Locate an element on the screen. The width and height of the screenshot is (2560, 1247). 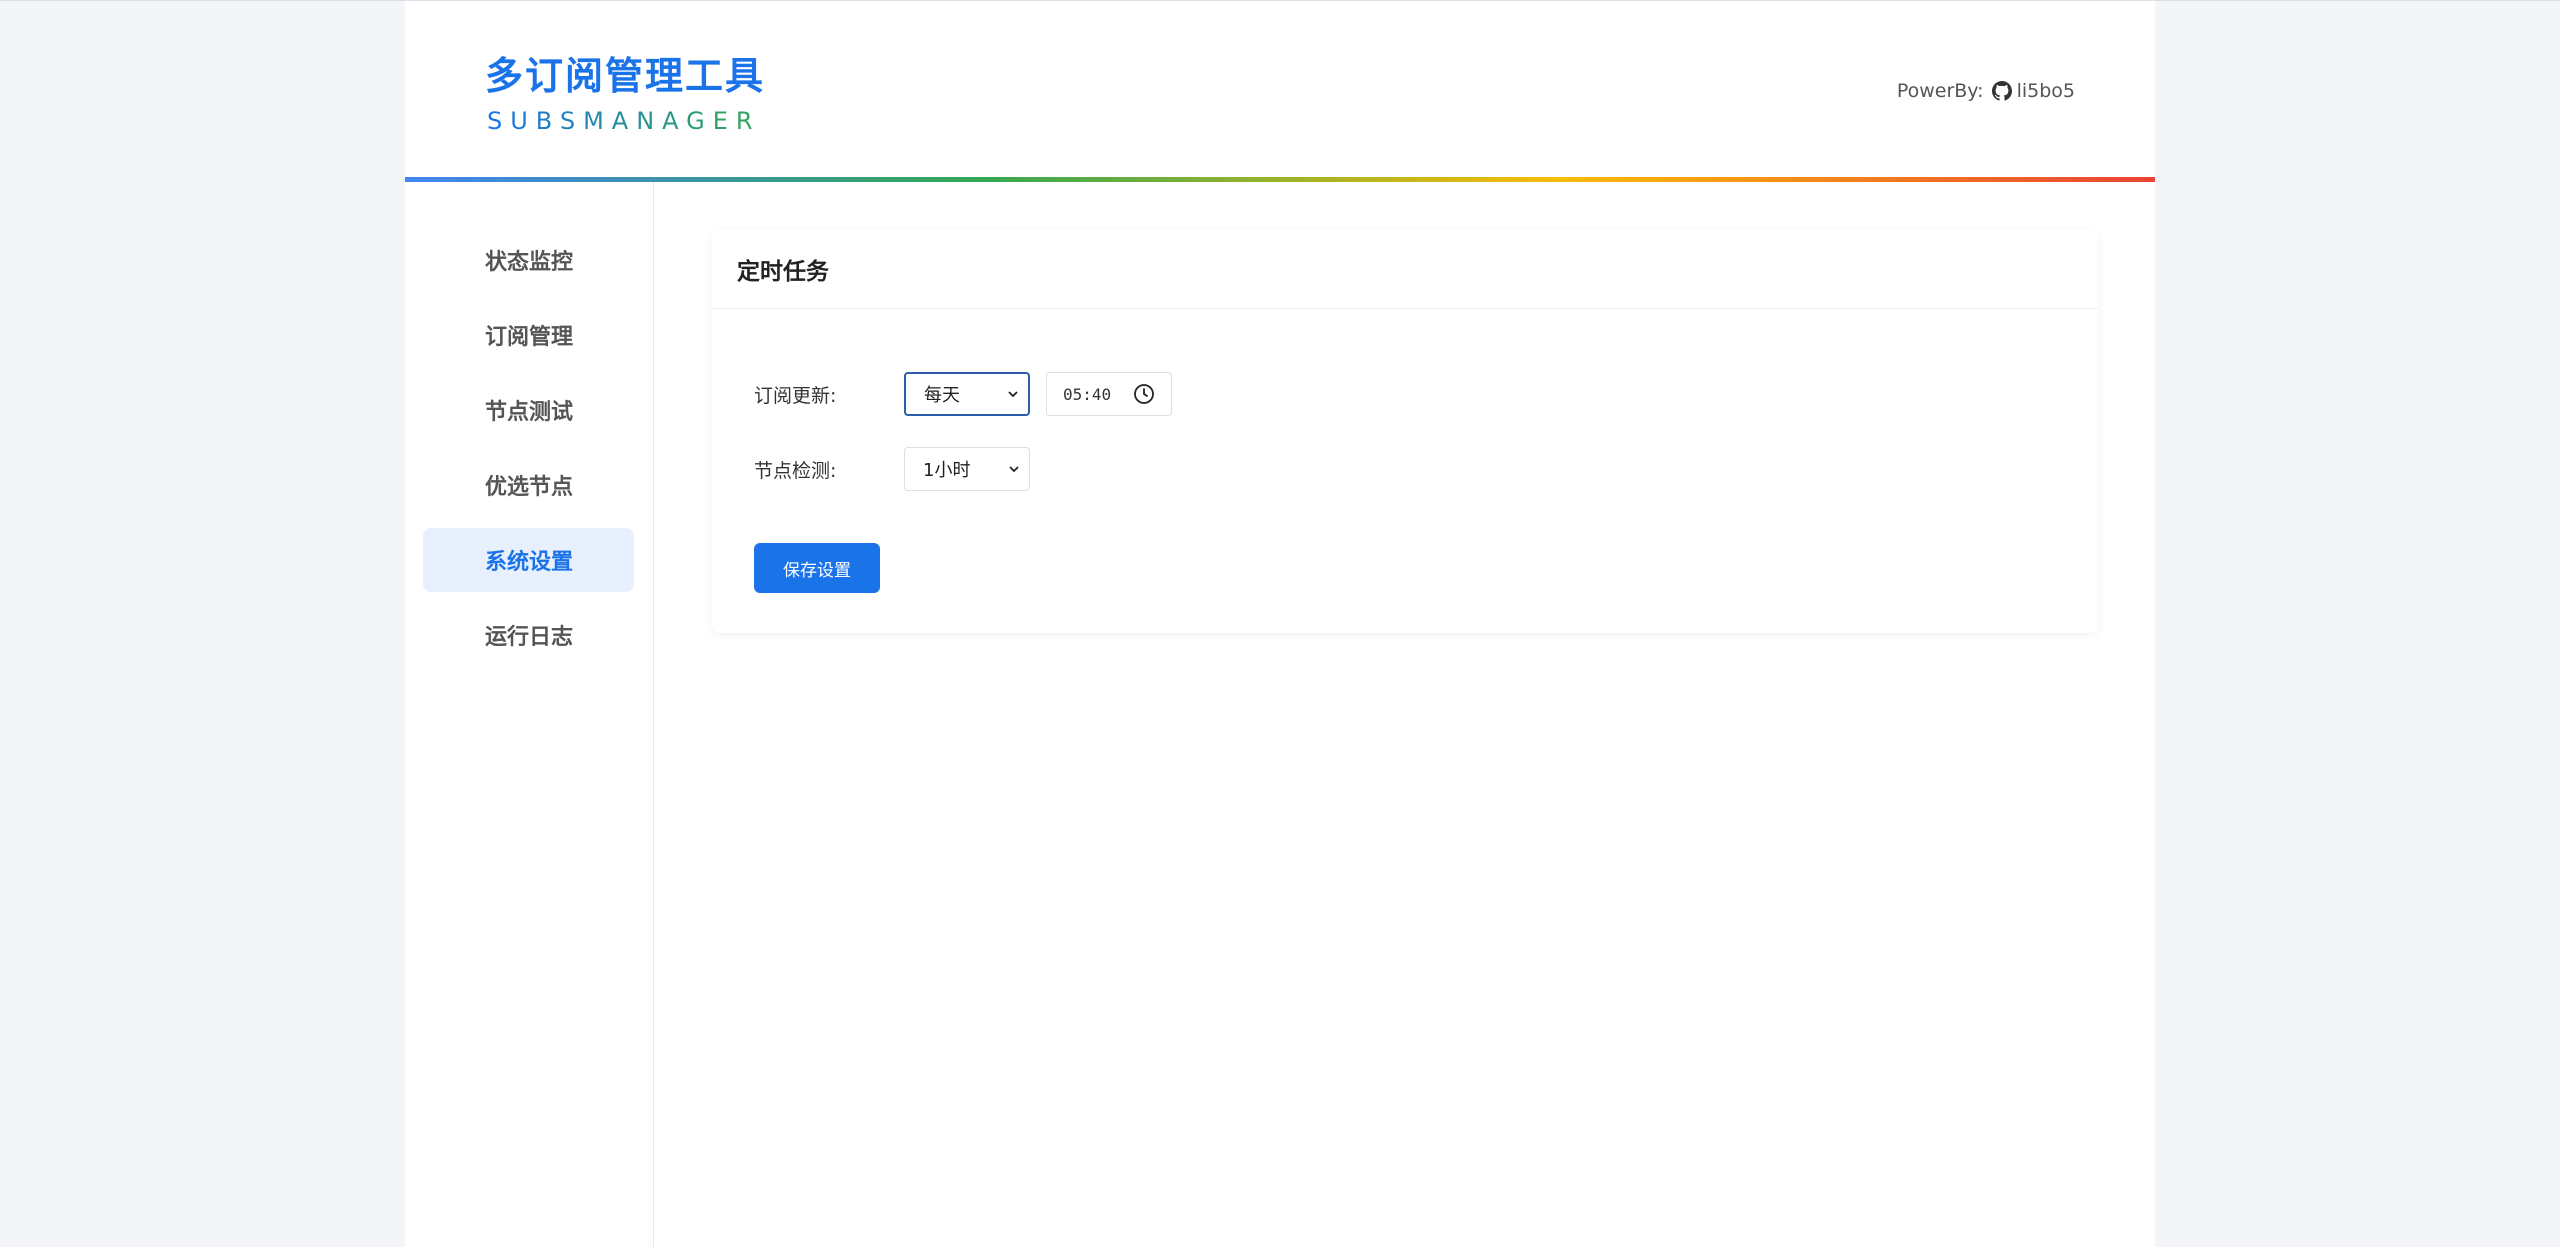
update-time-input: 05:40 is located at coordinates (1109, 394).